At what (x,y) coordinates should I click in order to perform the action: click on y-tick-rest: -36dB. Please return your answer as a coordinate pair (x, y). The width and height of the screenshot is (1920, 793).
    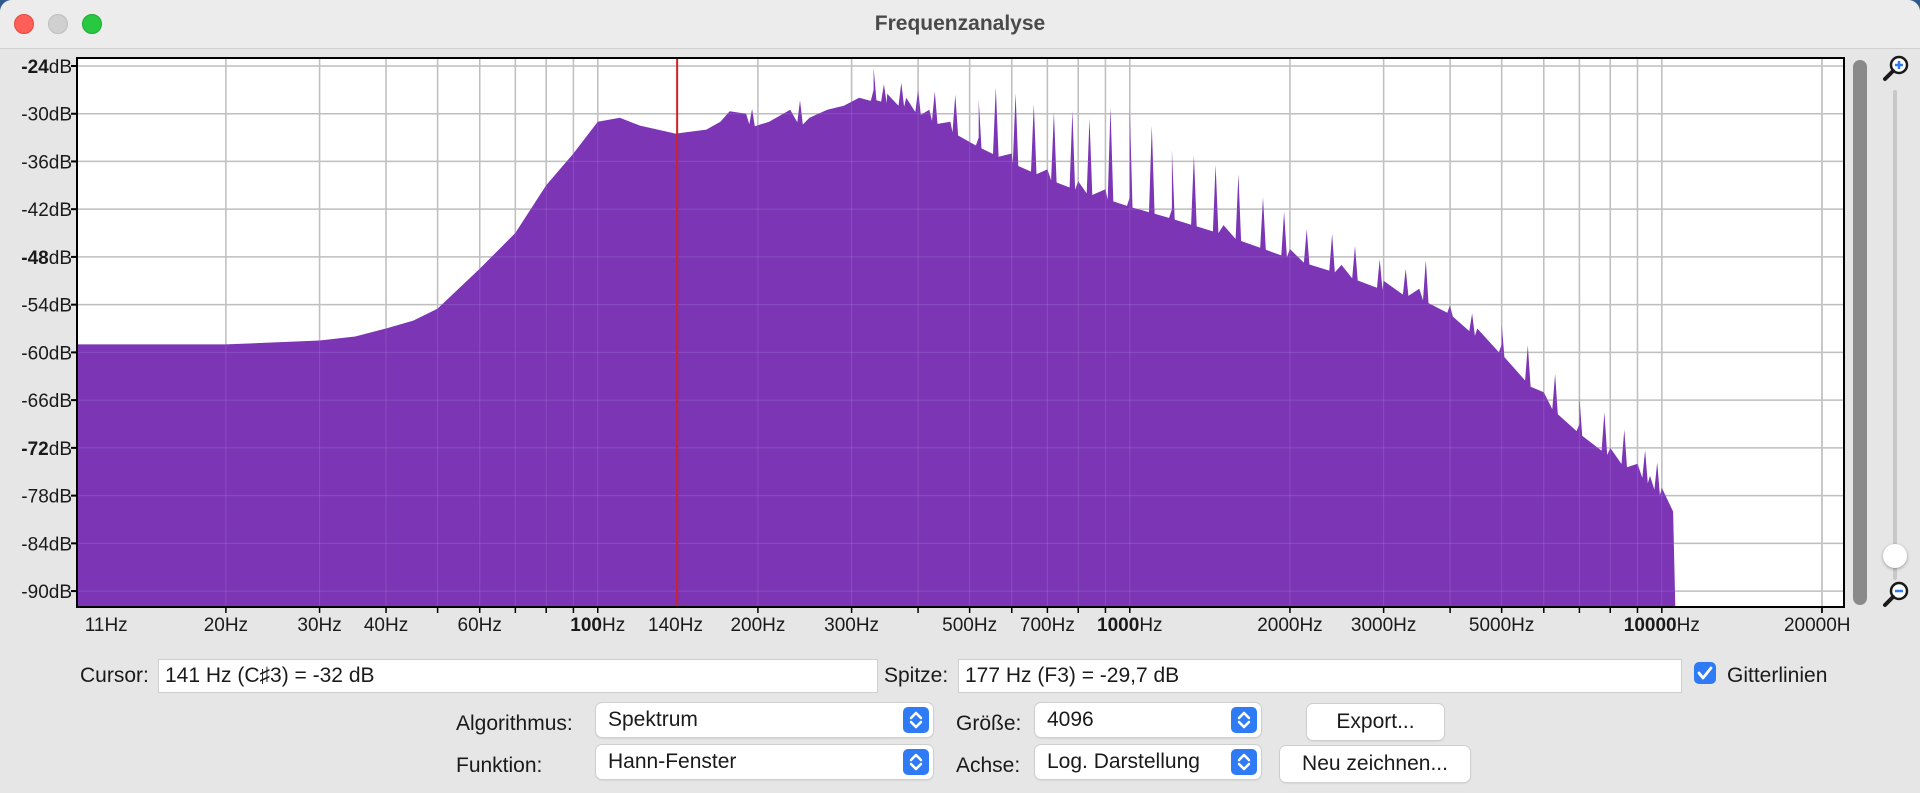
    Looking at the image, I should click on (46, 162).